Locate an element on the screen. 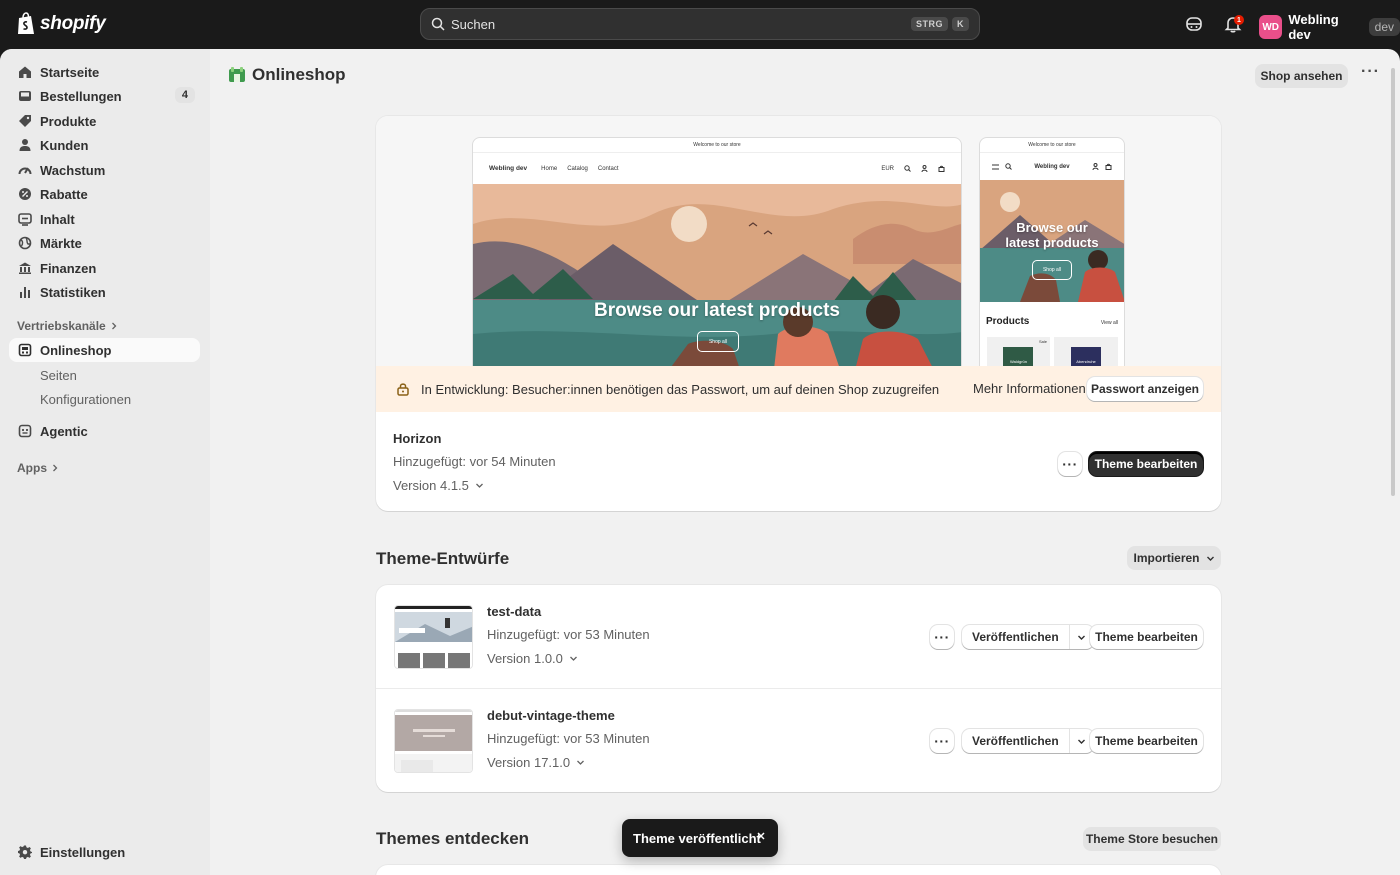 The width and height of the screenshot is (1400, 875). preview-hero-title-line-1: Browse our is located at coordinates (1052, 227).